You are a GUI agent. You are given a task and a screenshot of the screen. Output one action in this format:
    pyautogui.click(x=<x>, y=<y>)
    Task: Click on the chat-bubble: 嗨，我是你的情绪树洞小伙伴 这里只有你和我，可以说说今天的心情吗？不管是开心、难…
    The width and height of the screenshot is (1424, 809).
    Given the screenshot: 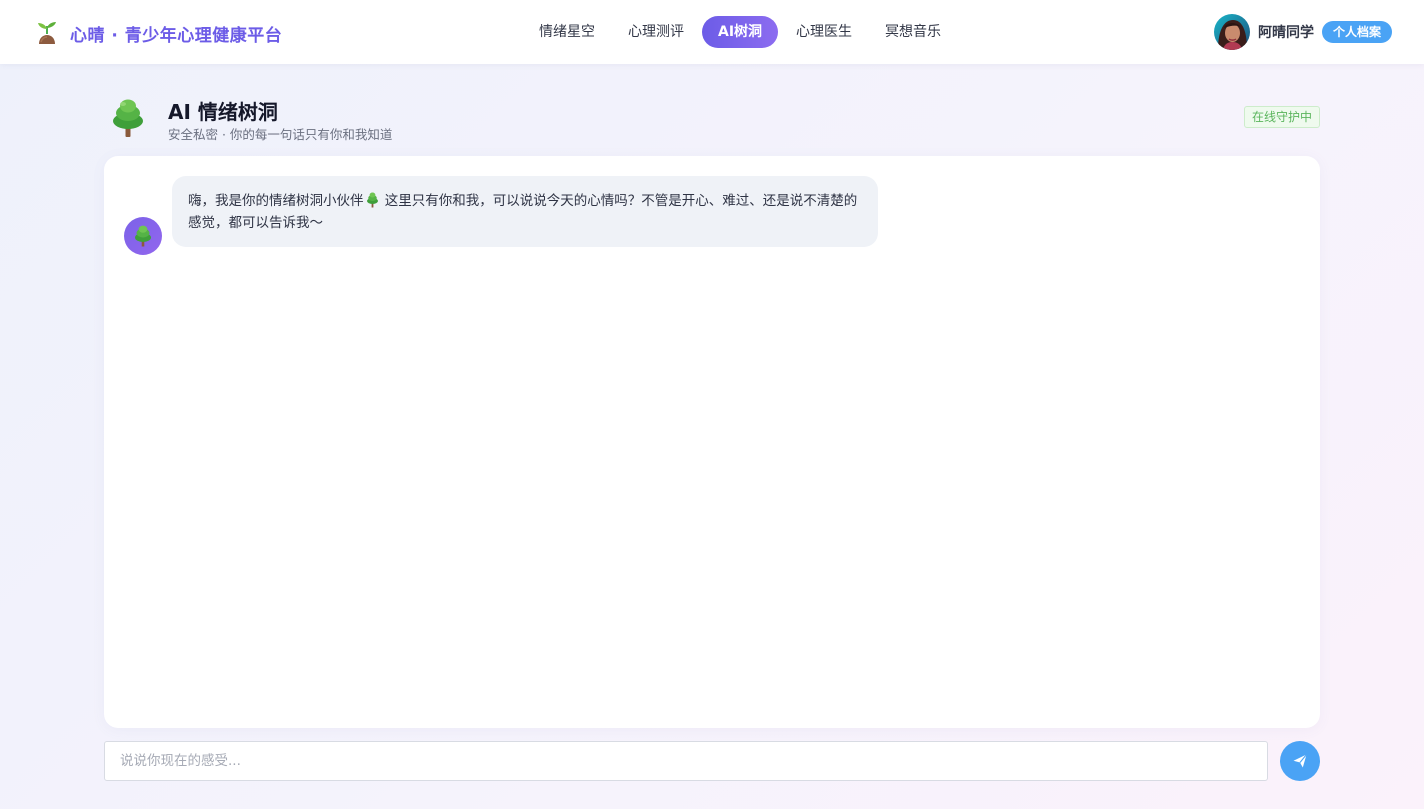 What is the action you would take?
    pyautogui.click(x=525, y=211)
    